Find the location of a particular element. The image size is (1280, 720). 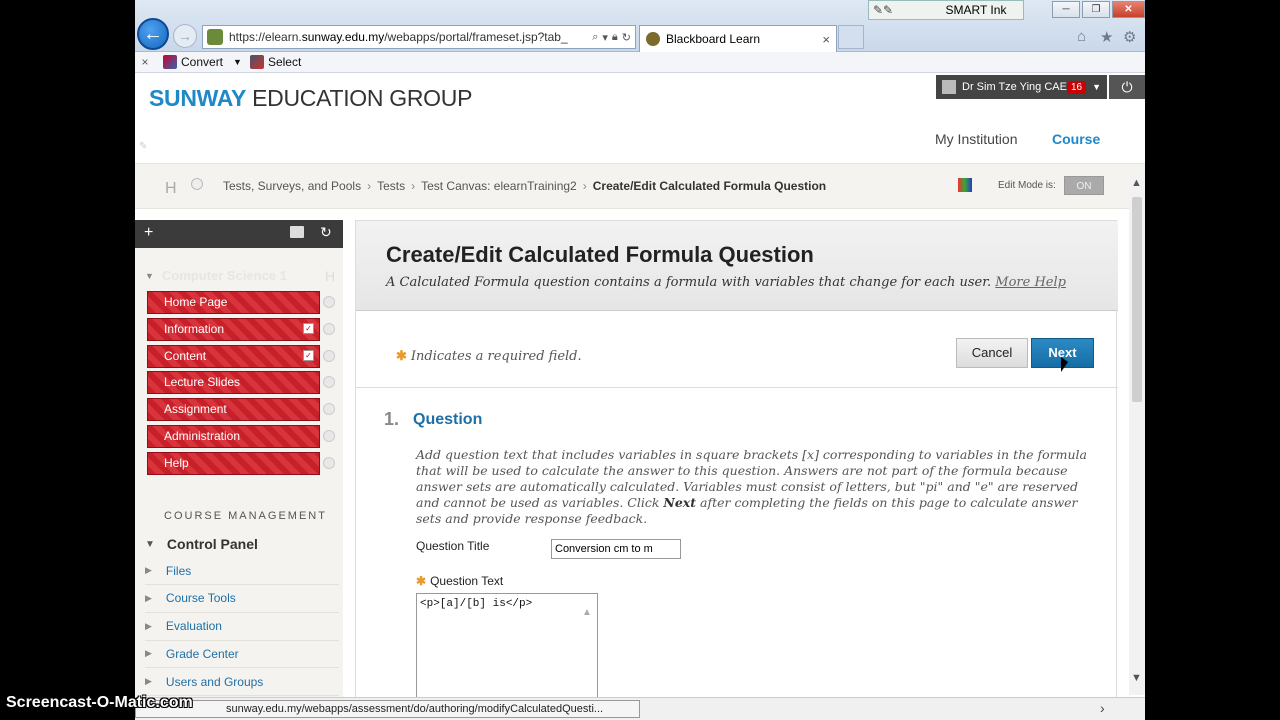

control-panel-item-evaluation: ▶ Evaluation is located at coordinates (242, 627).